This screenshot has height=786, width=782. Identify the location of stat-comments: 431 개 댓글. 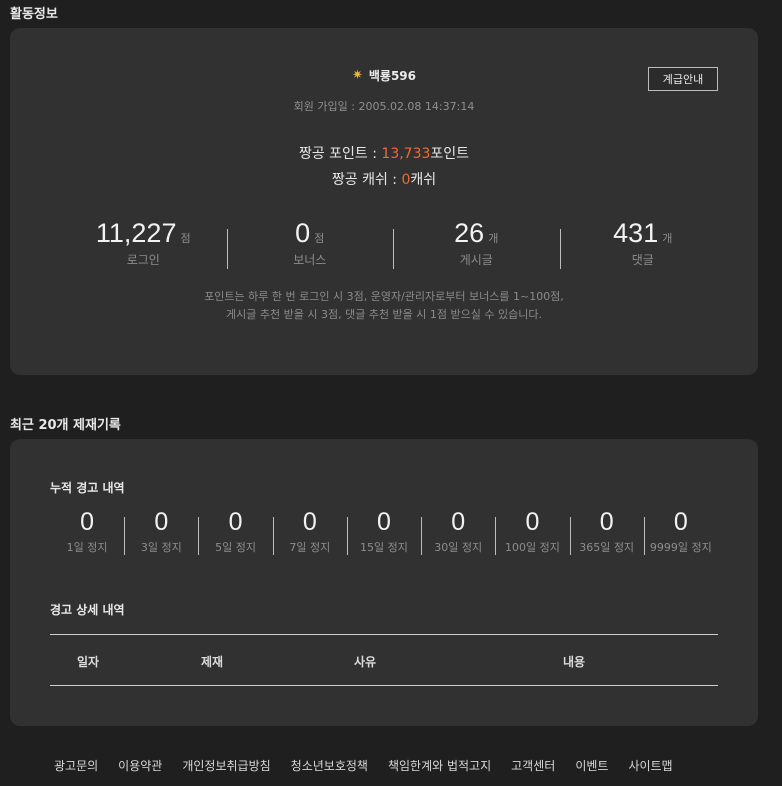
(643, 243).